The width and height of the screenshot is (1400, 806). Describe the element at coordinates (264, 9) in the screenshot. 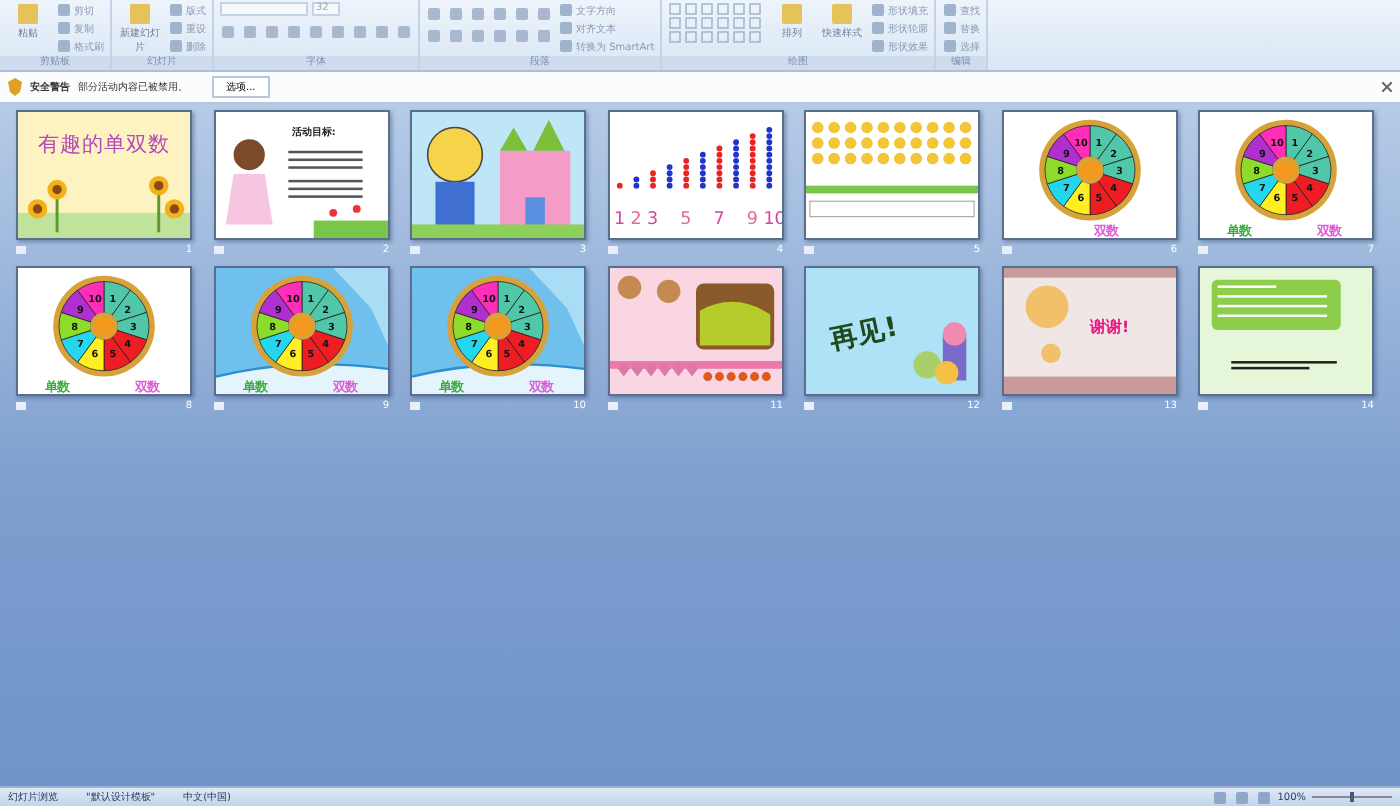

I see `font-name-field` at that location.